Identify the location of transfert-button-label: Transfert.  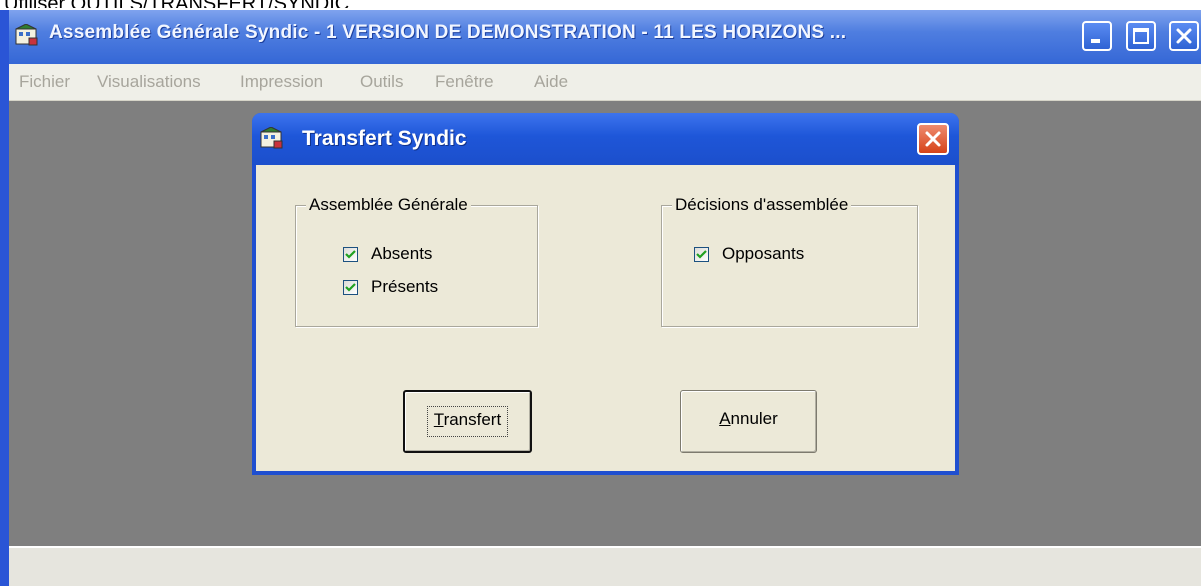
(467, 419).